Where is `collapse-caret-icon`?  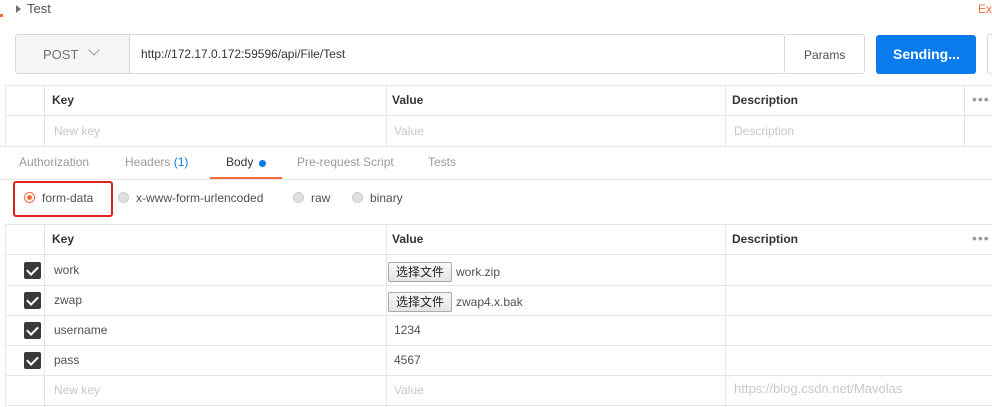
collapse-caret-icon is located at coordinates (18, 9).